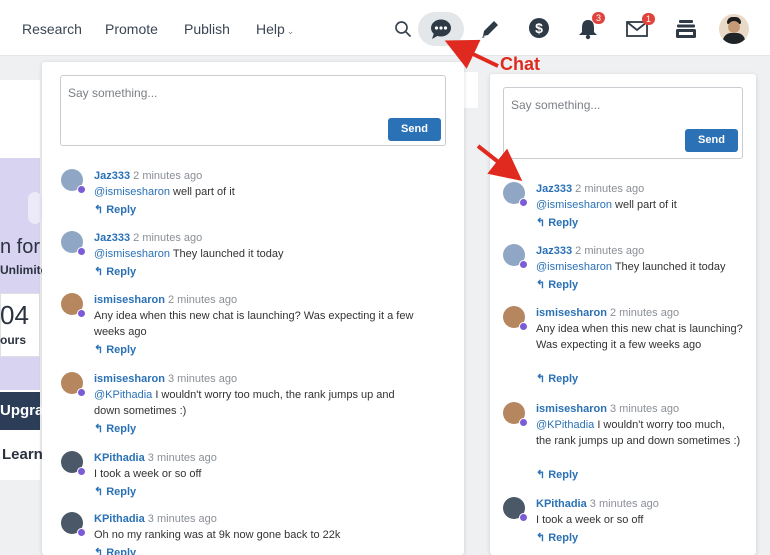 The width and height of the screenshot is (770, 555). Describe the element at coordinates (202, 192) in the screenshot. I see `message-body: well part of it` at that location.